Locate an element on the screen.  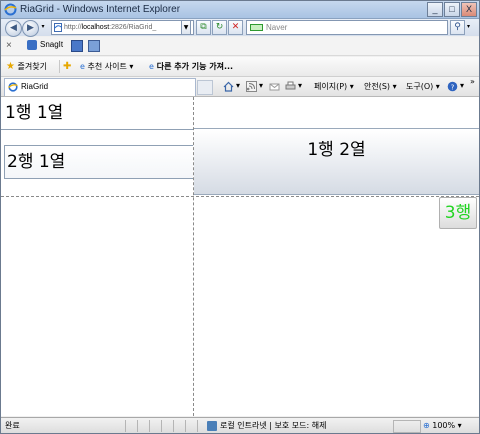
close-toolbar-icon: × is located at coordinates (9, 45).